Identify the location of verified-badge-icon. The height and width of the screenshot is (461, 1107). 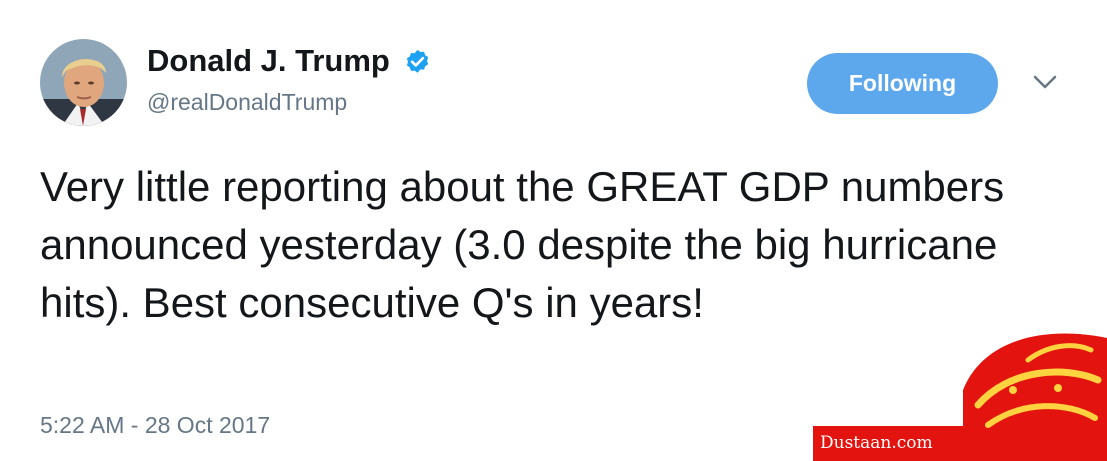
(417, 61).